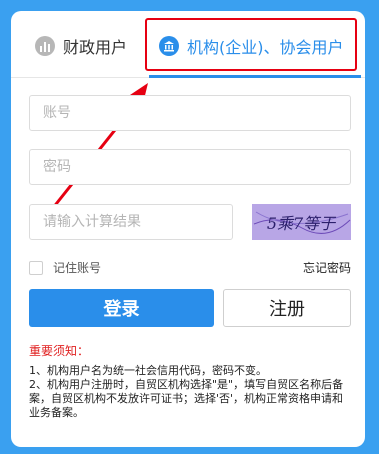  Describe the element at coordinates (190, 113) in the screenshot. I see `account-input` at that location.